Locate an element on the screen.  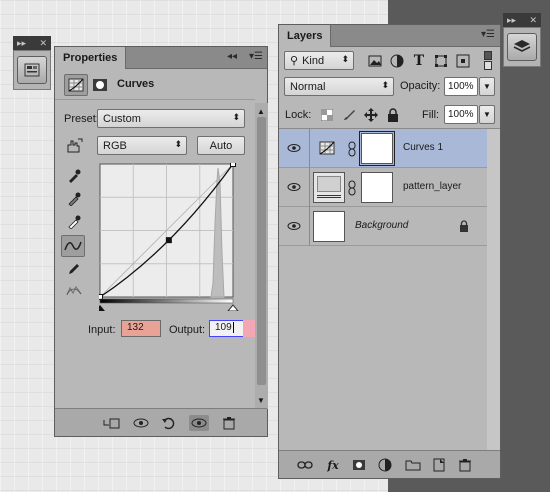
output-value: 109 is located at coordinates (223, 327).